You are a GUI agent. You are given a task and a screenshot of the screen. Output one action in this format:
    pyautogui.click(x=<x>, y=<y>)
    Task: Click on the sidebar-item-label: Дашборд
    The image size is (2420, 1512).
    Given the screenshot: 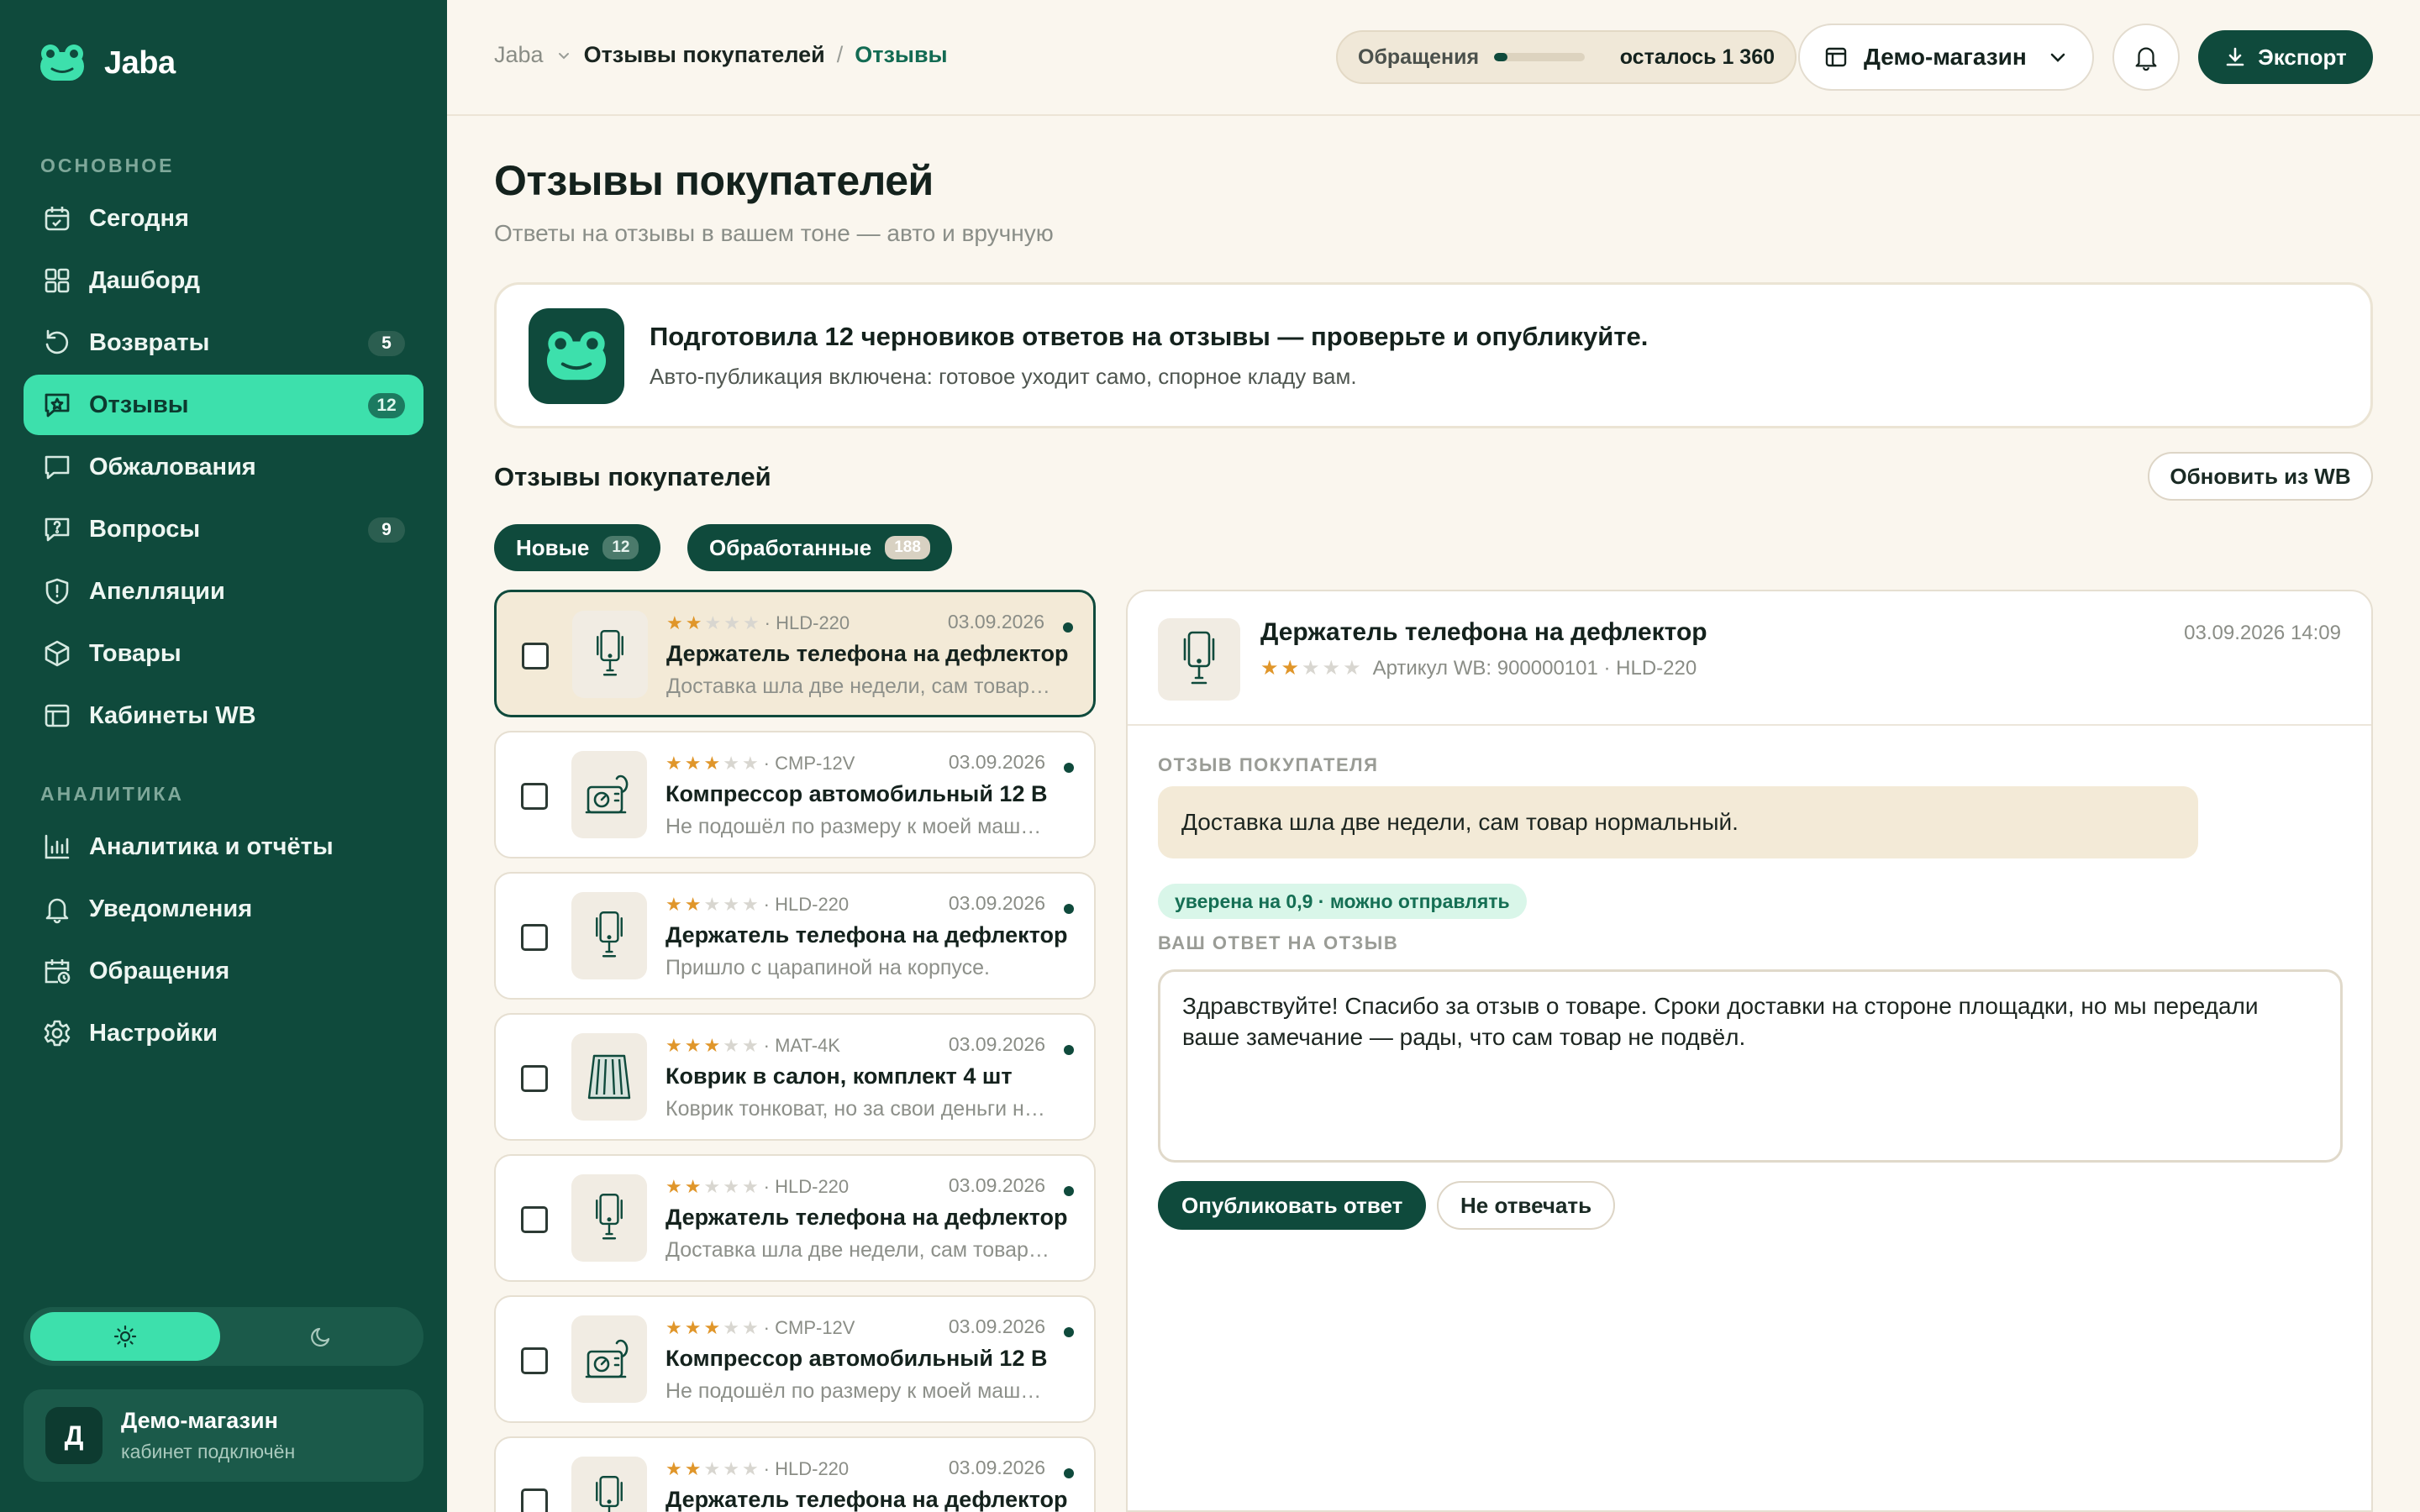 What is the action you would take?
    pyautogui.click(x=144, y=280)
    